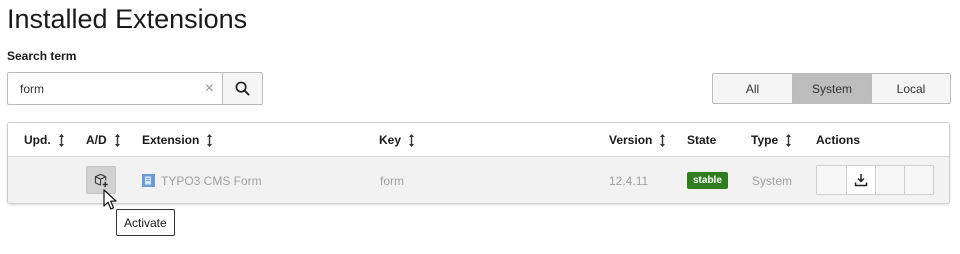 The image size is (960, 254). I want to click on column-header-upd-label: Upd., so click(37, 140).